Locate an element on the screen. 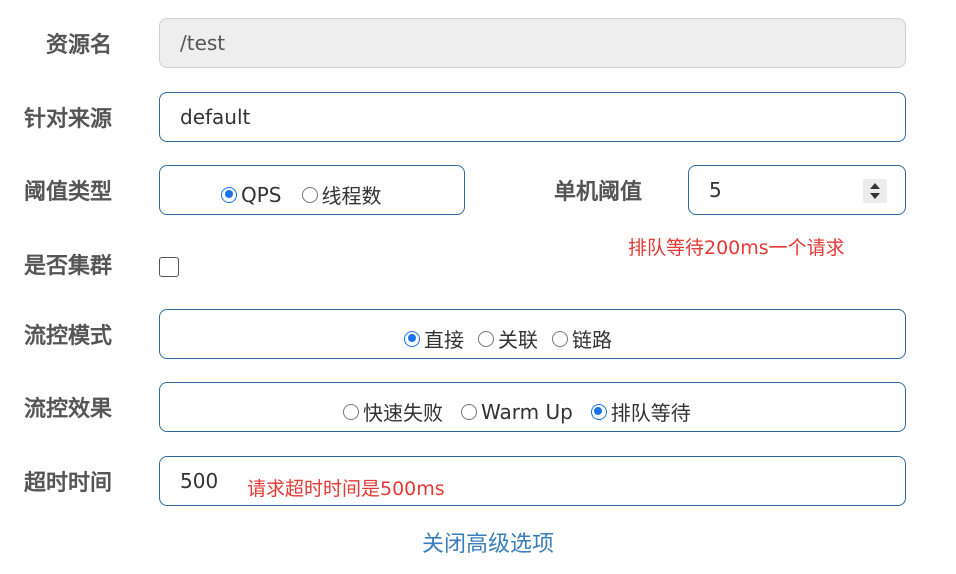 The height and width of the screenshot is (574, 956). flow-mode-associated-option: 关联 is located at coordinates (508, 338).